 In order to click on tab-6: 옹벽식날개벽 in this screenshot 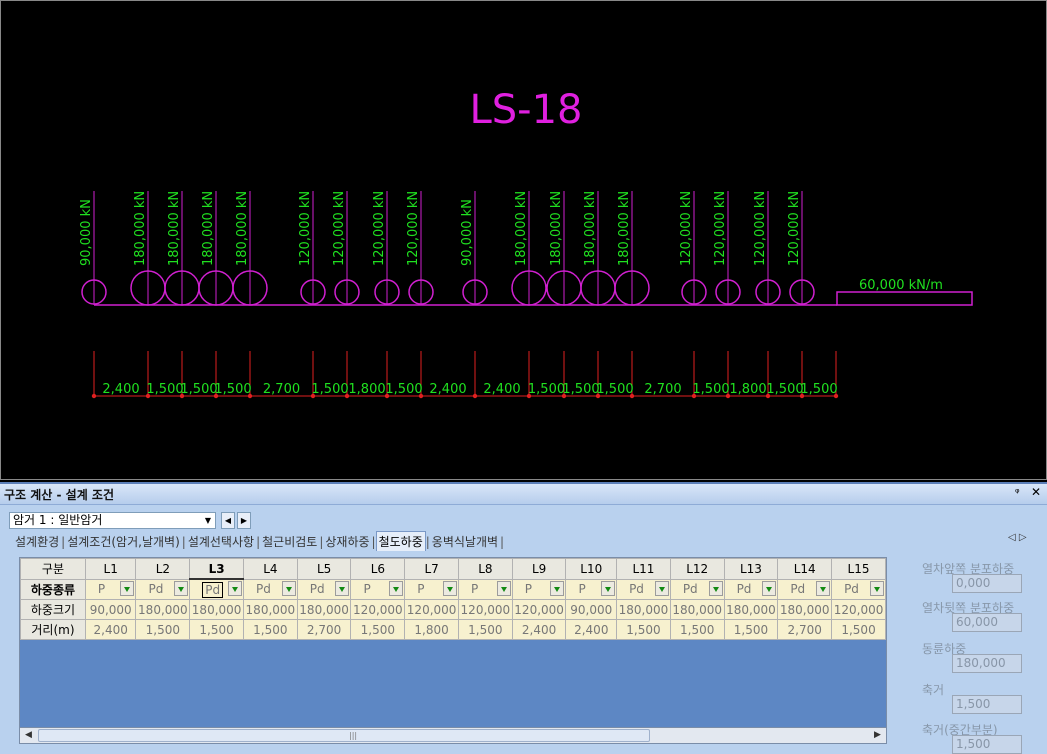, I will do `click(465, 541)`.